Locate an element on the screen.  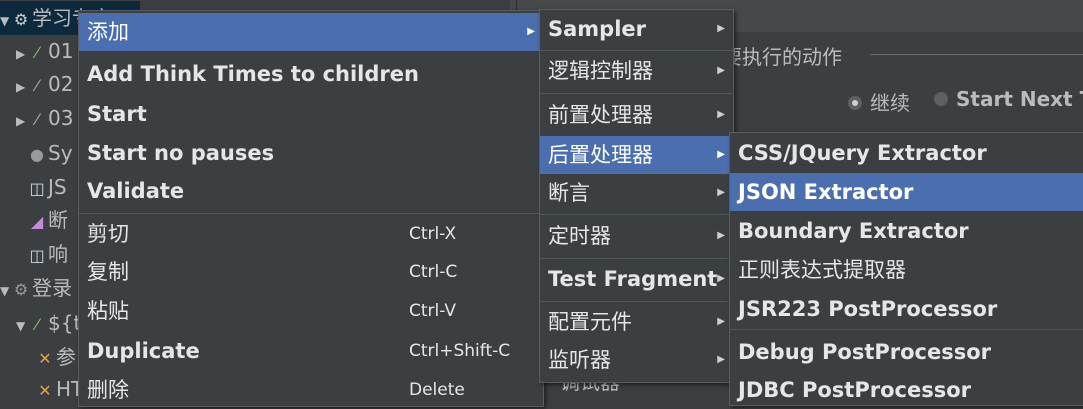
tree-item-01: ▶ ⁄ 01 is located at coordinates (44, 51).